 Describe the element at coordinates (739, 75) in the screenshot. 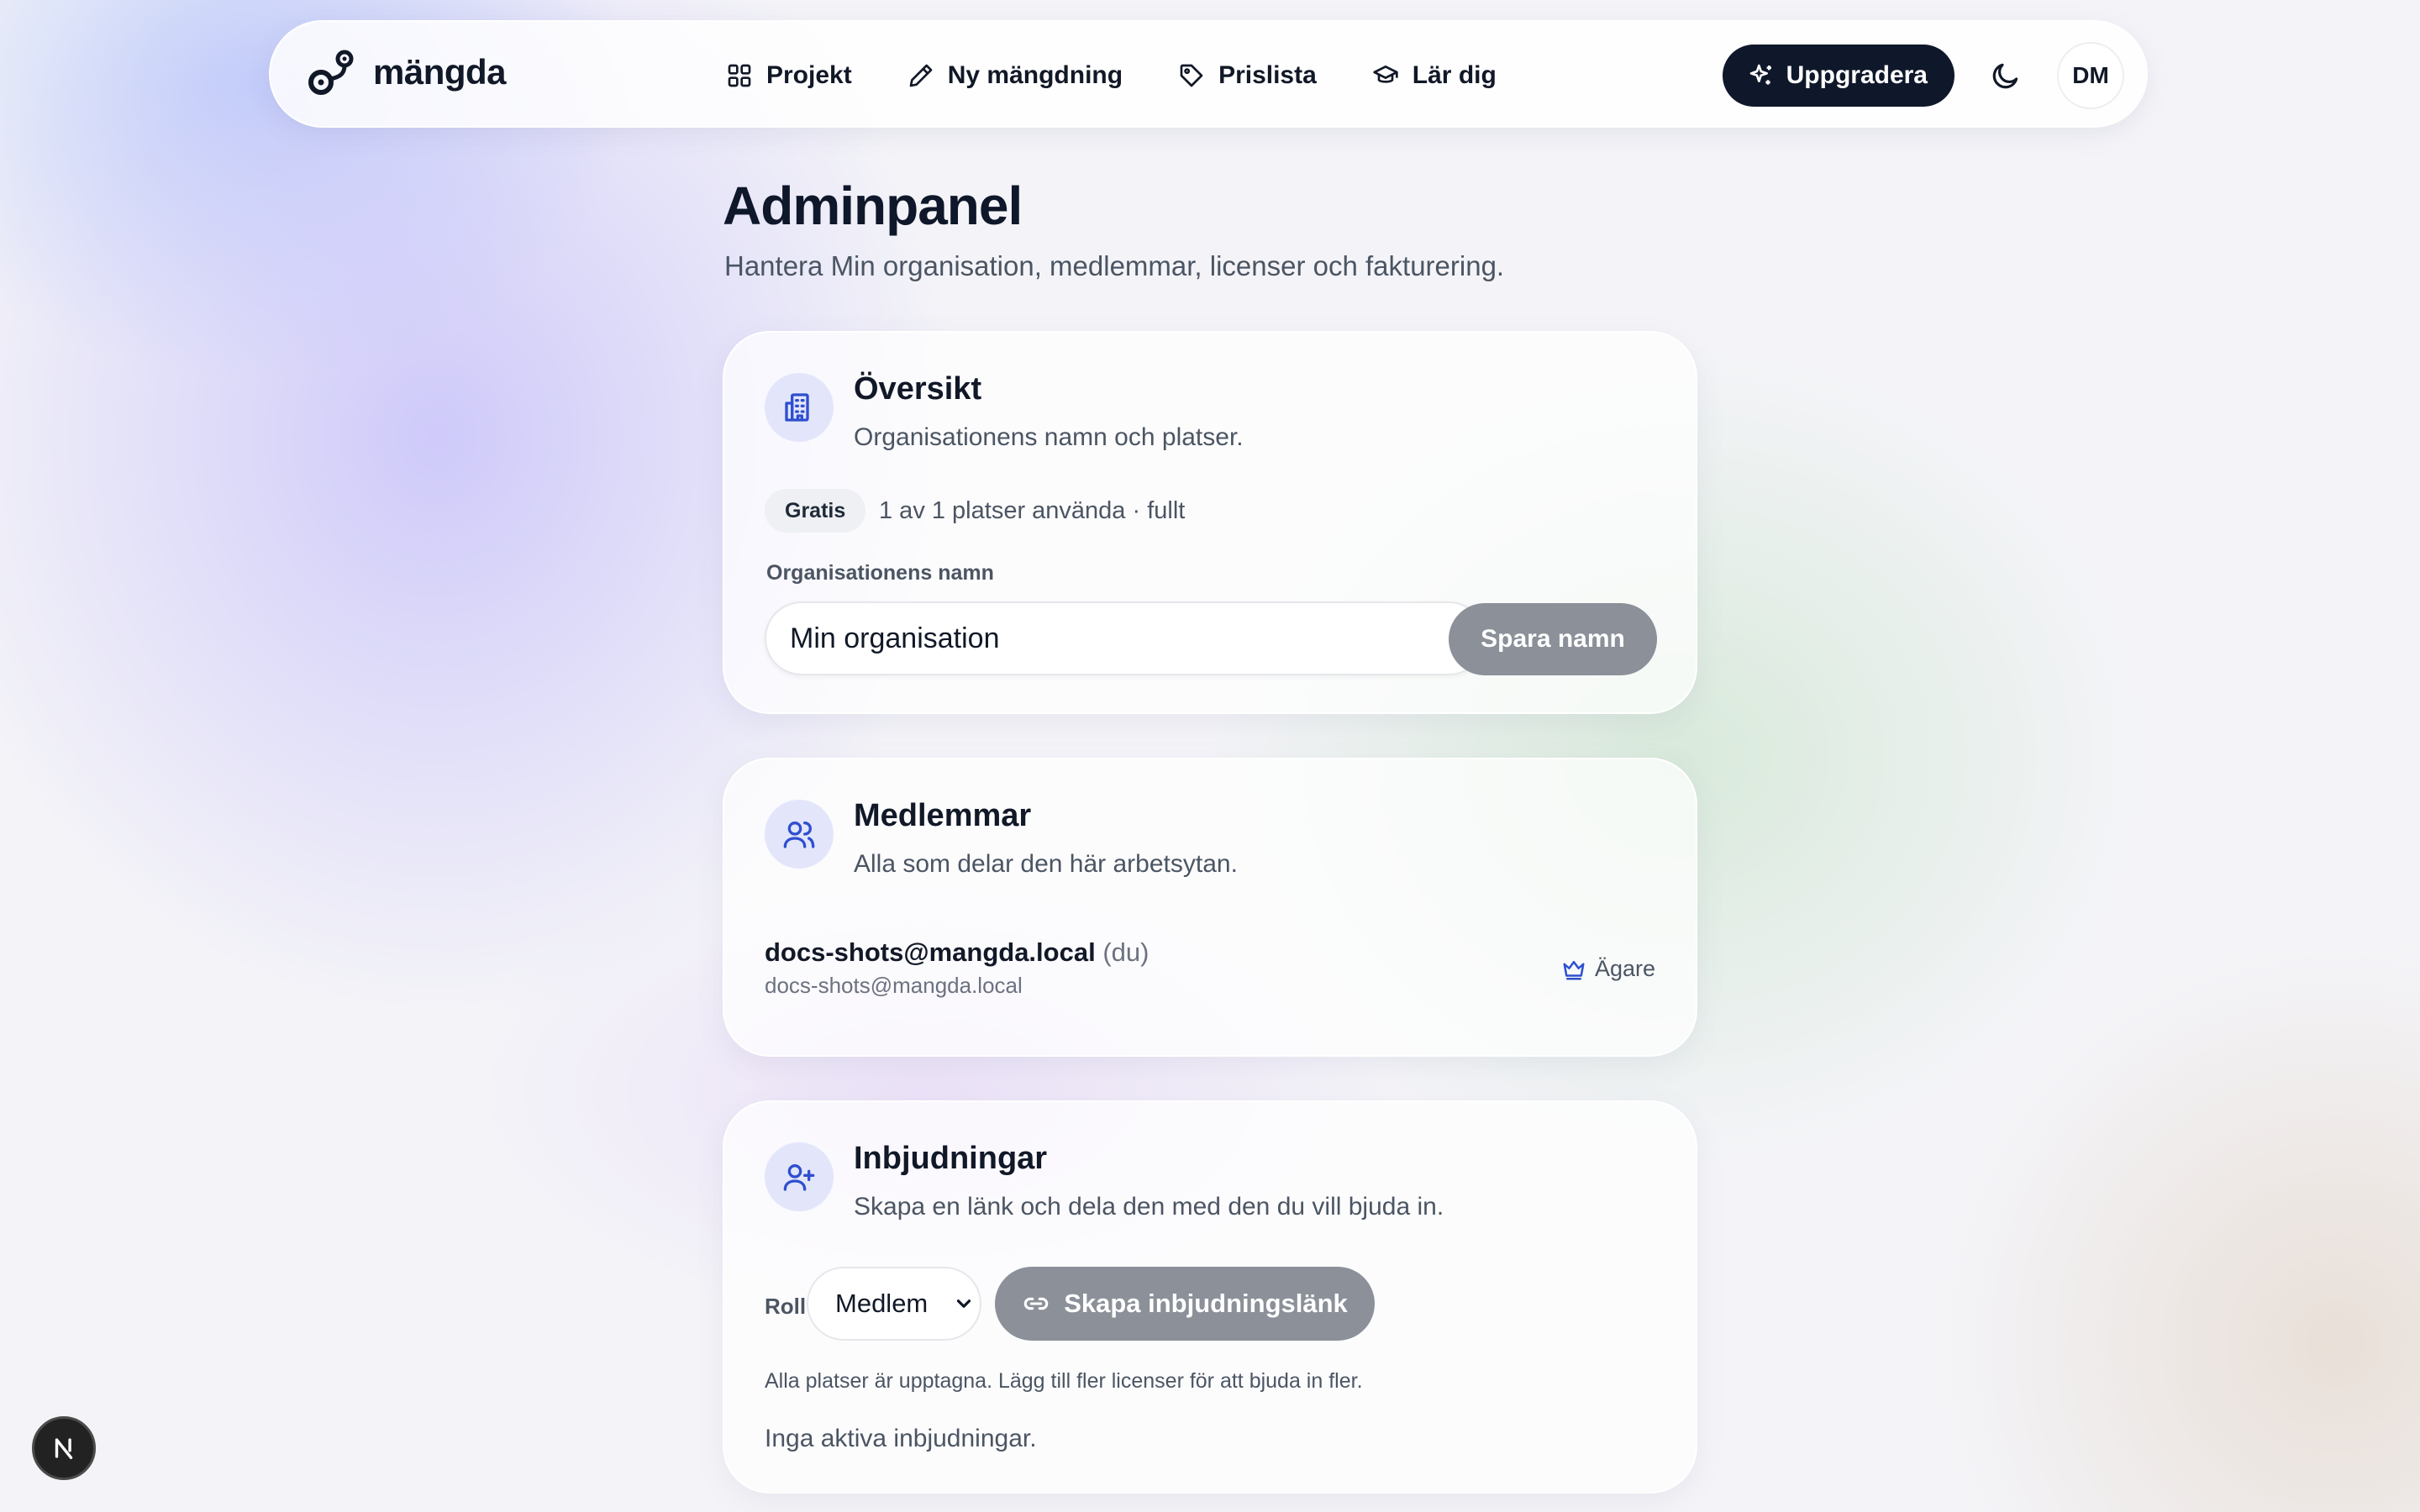

I see `grid-icon` at that location.